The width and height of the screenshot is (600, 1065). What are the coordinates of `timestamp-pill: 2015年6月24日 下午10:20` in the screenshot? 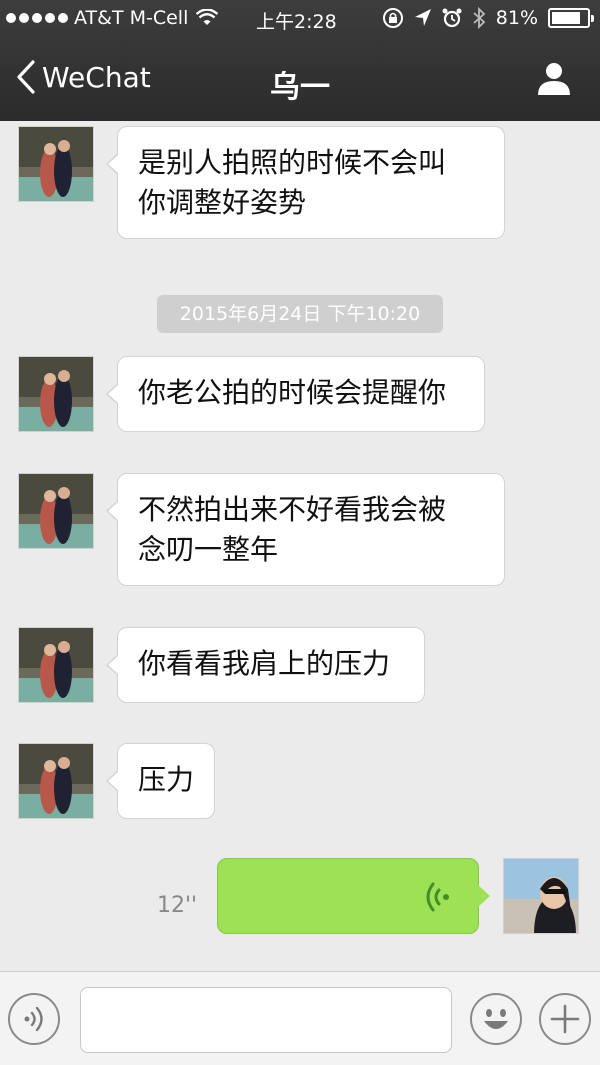 It's located at (300, 314).